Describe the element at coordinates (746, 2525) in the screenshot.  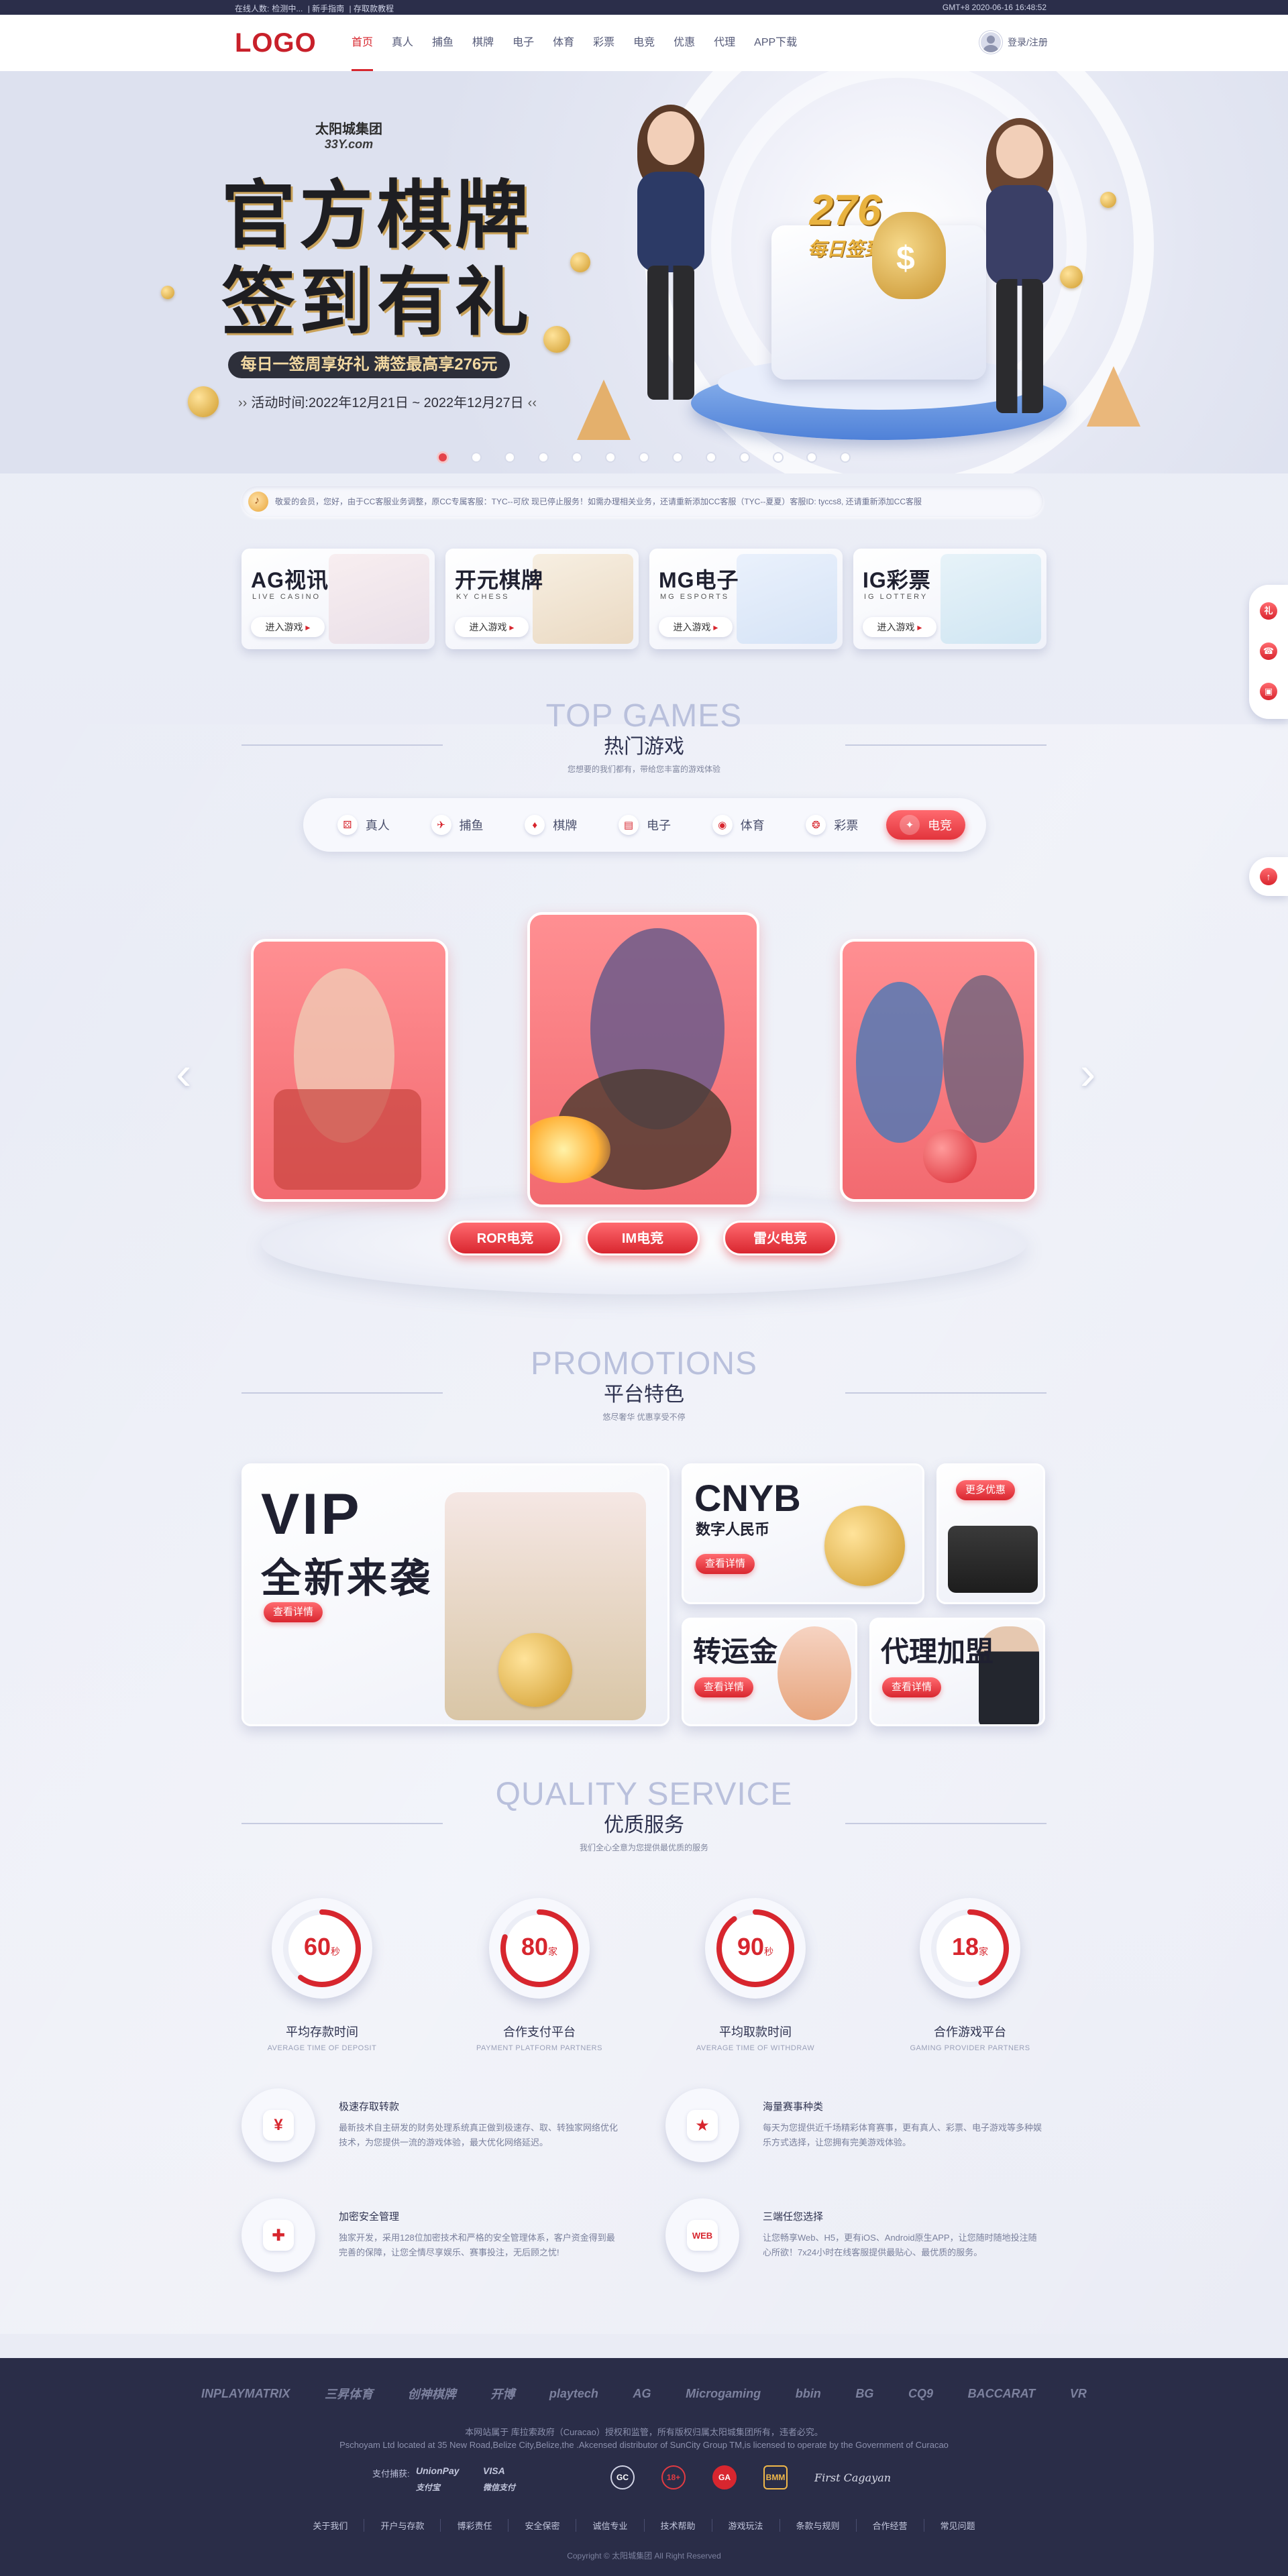
I see `footer-link: 游戏玩法` at that location.